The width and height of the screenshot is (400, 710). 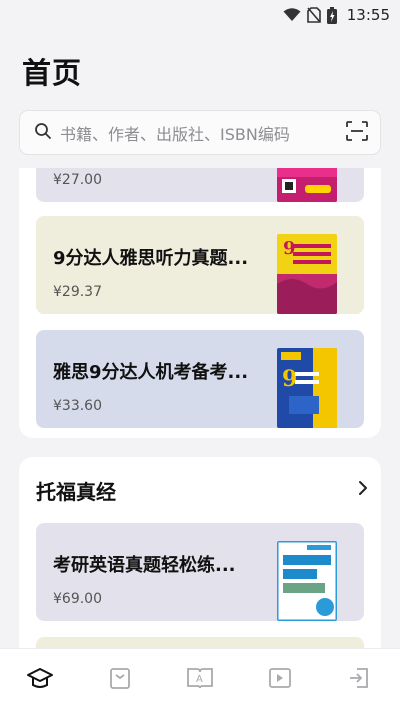 I want to click on book-card: ¥27.00, so click(x=200, y=185).